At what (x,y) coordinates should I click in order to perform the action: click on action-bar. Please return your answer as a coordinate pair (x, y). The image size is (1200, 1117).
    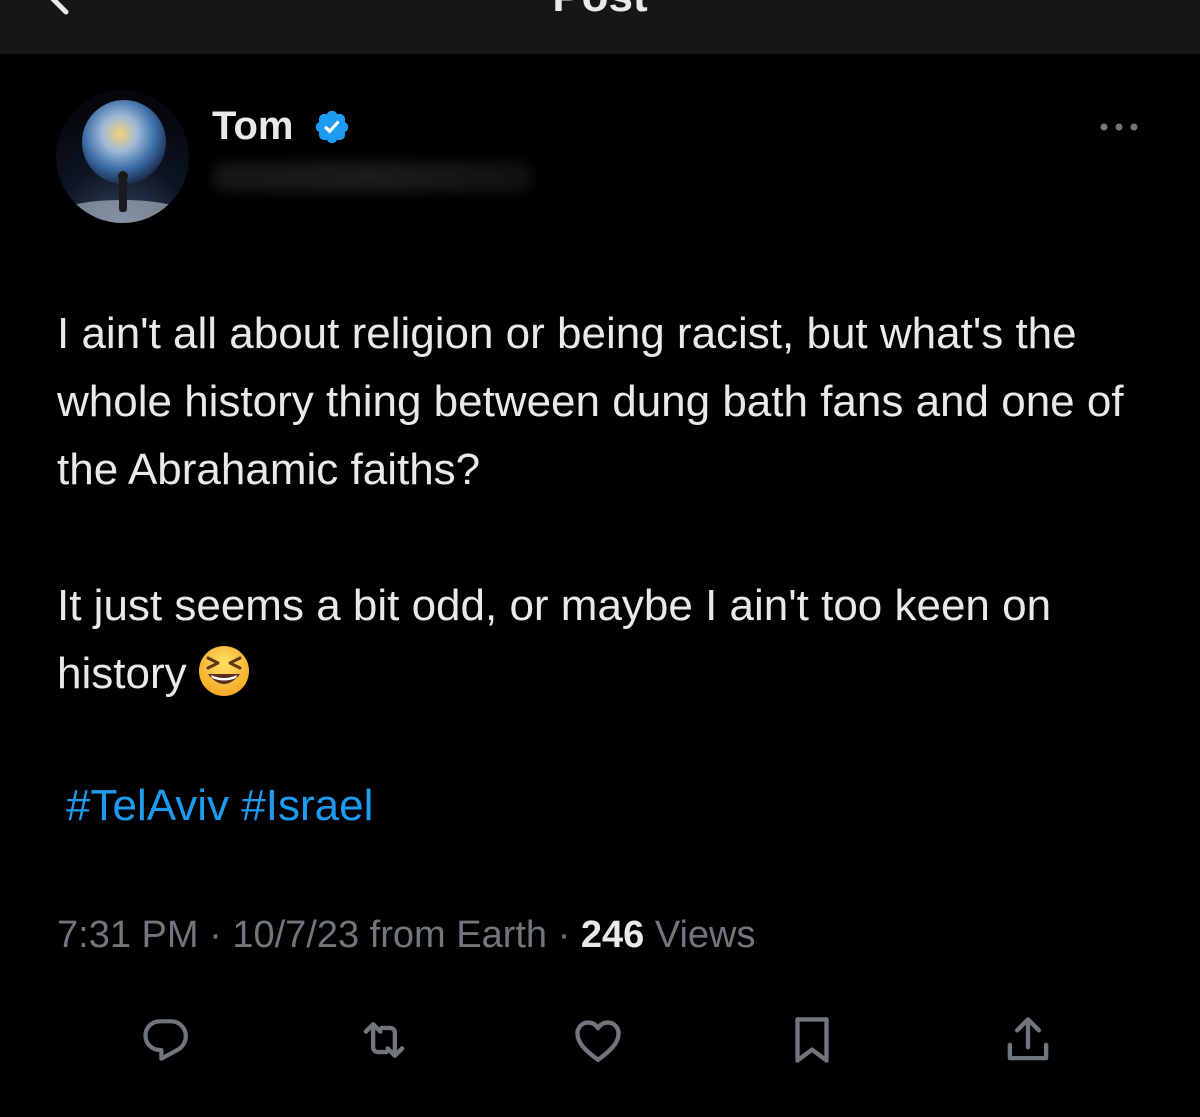
    Looking at the image, I should click on (600, 1040).